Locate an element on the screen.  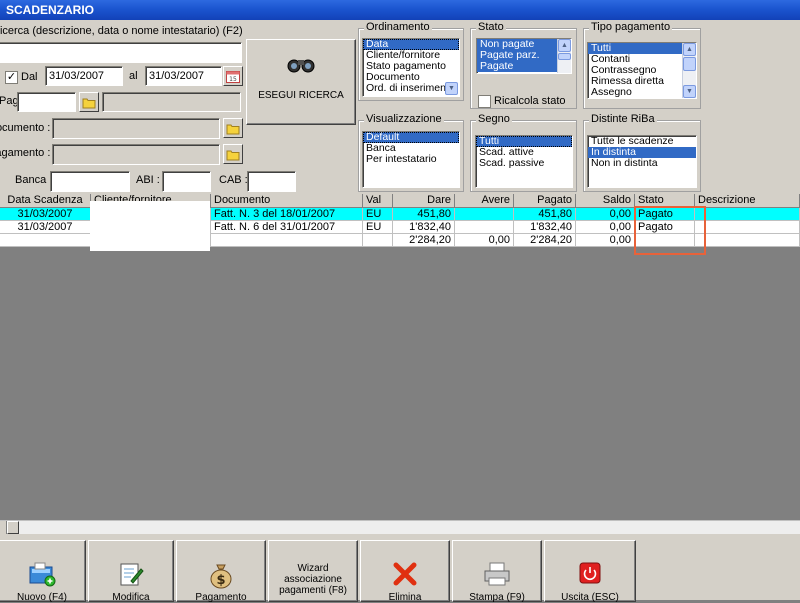
visualizzazione-list: Default Banca Per intestatario is located at coordinates (411, 159).